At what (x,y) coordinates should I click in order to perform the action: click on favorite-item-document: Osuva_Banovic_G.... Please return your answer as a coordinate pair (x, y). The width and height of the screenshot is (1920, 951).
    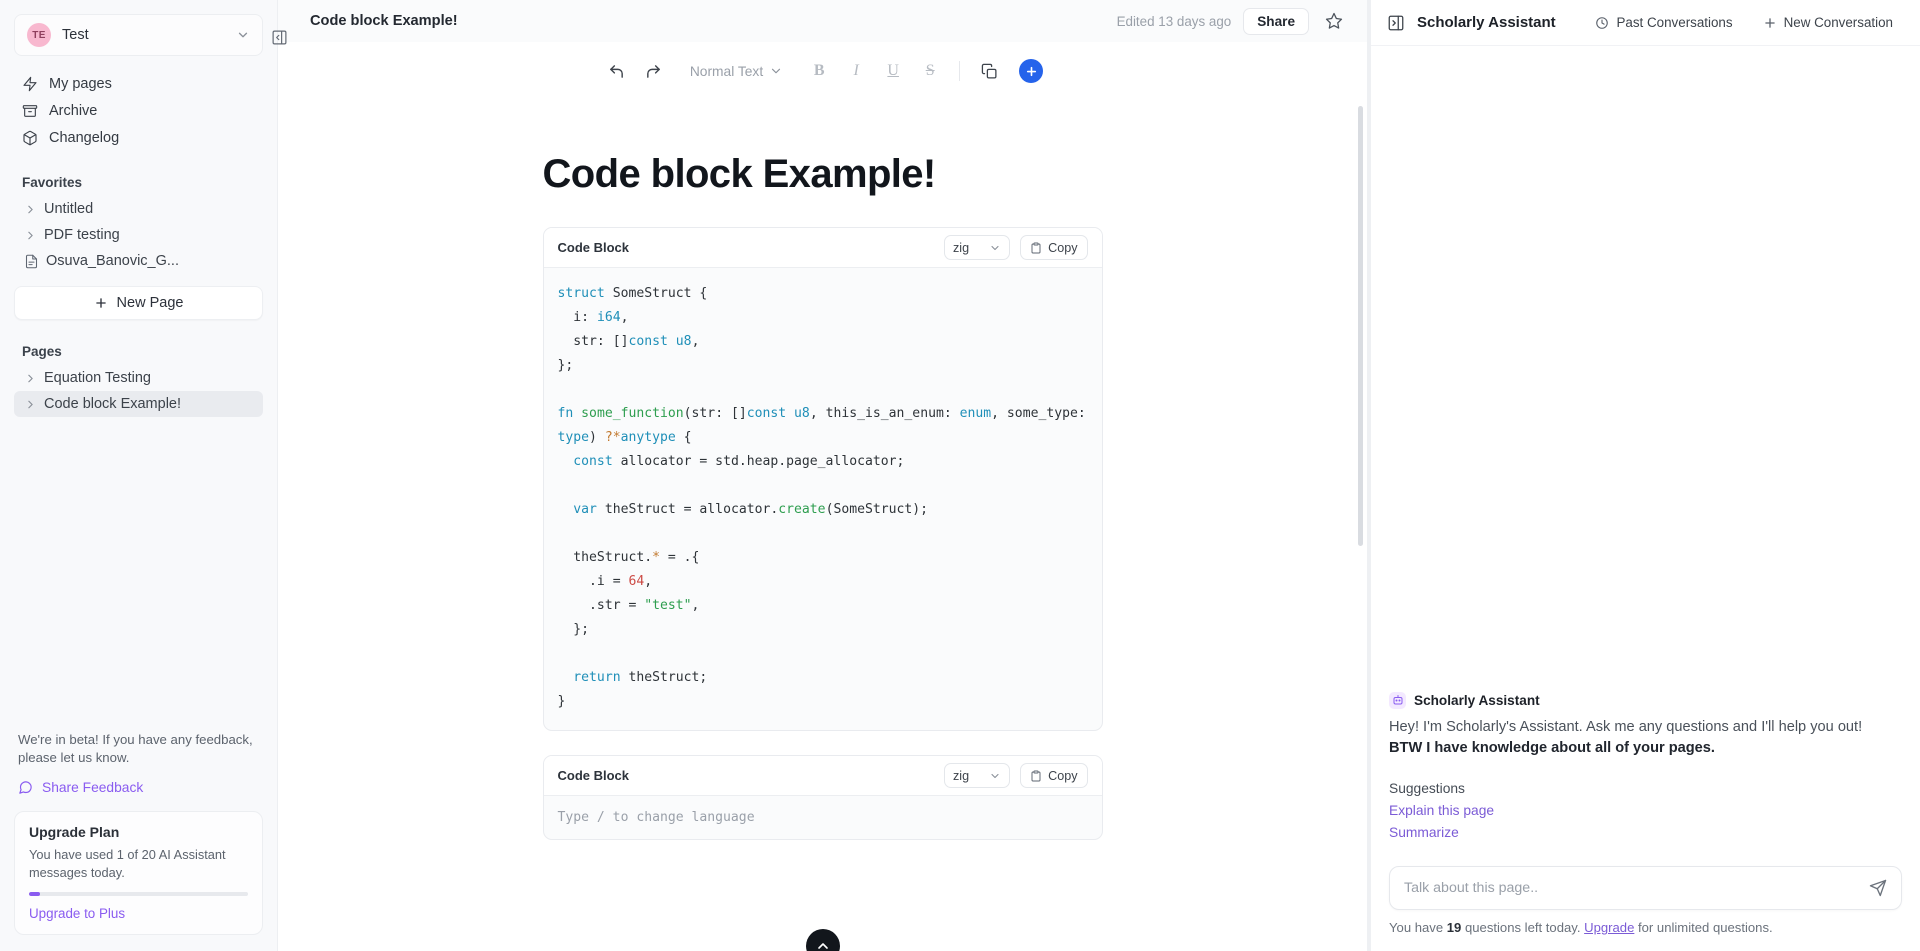
    Looking at the image, I should click on (138, 261).